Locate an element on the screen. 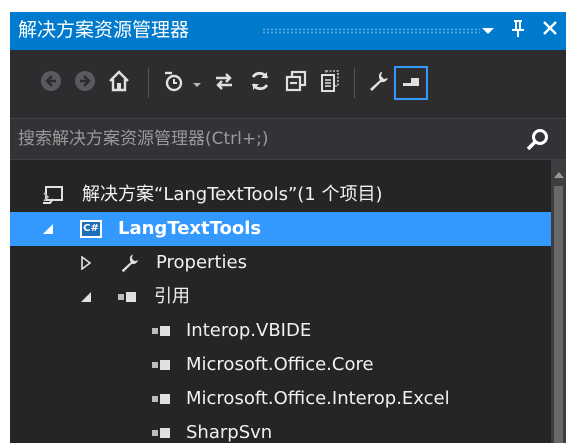 This screenshot has width=566, height=443. tree-label: 引用 is located at coordinates (172, 296).